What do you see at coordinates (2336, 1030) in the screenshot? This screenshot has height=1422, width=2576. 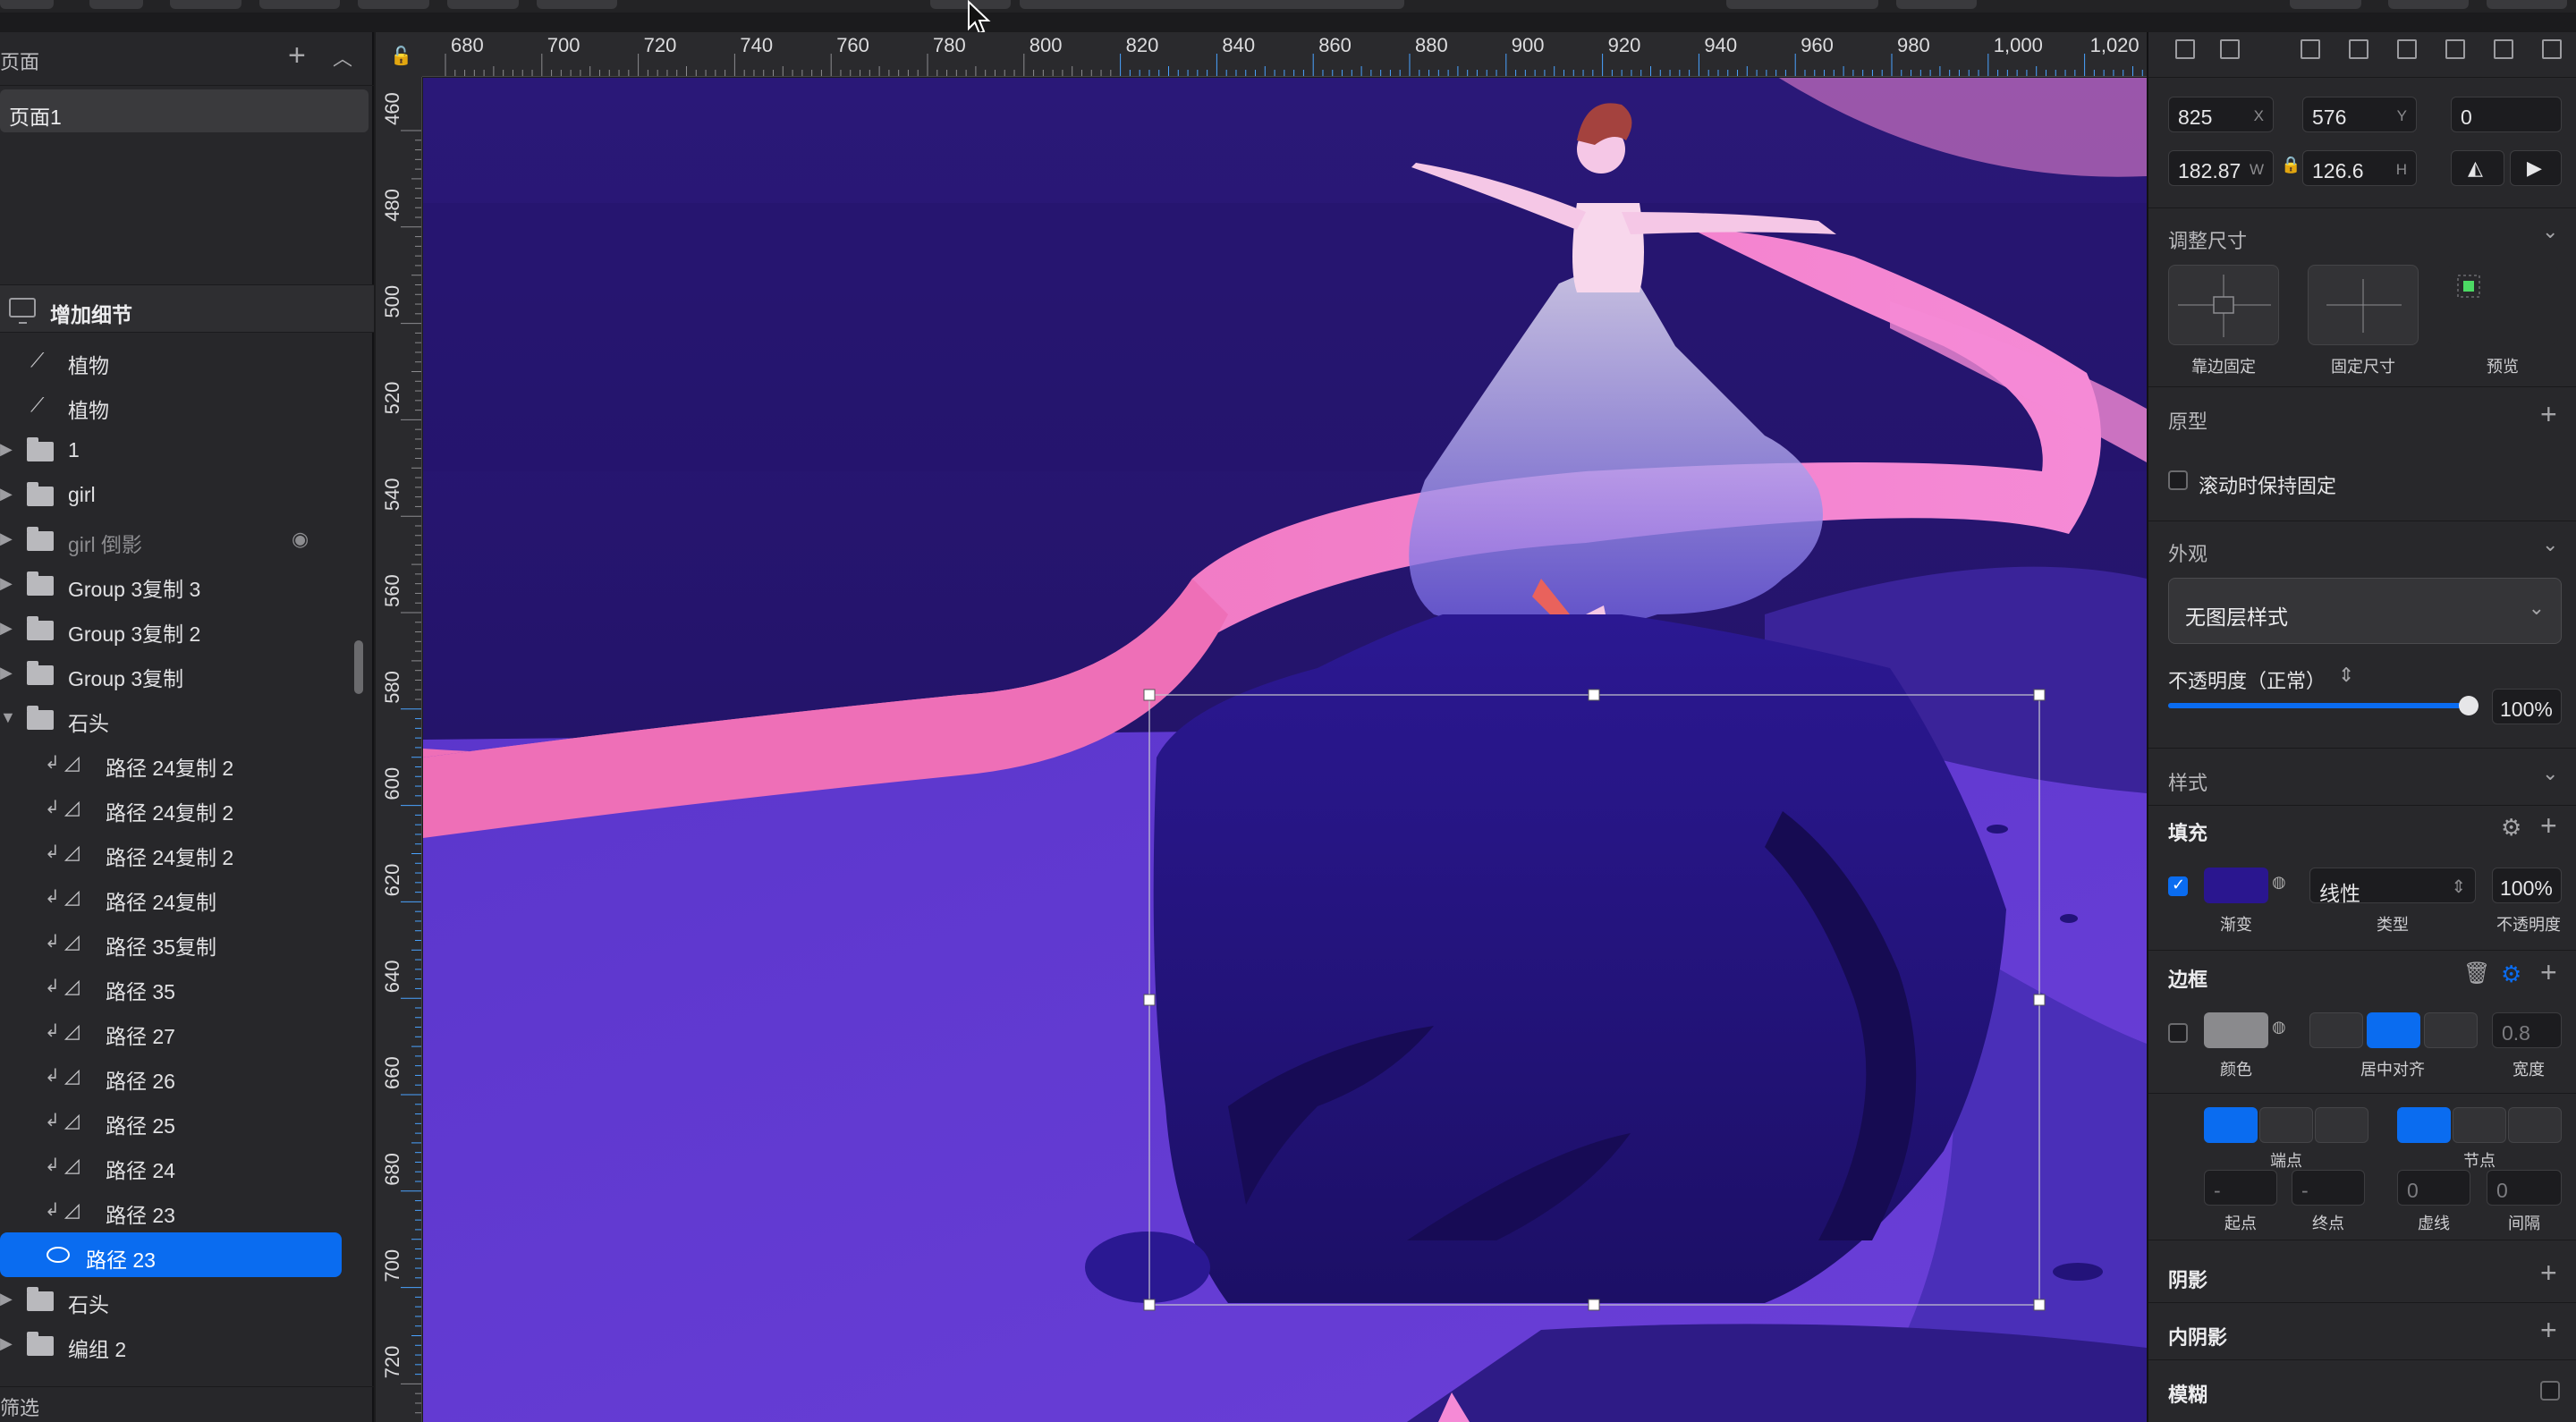 I see `border-inside-button` at bounding box center [2336, 1030].